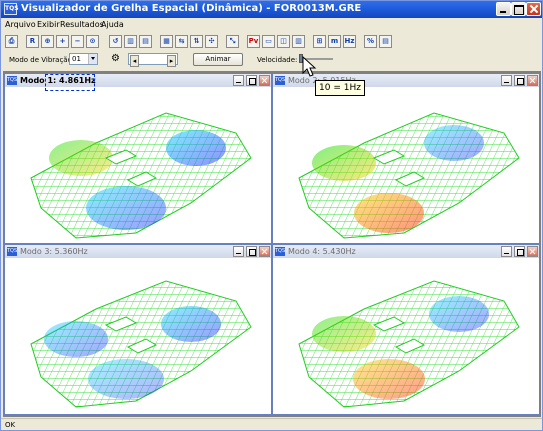  Describe the element at coordinates (115, 58) in the screenshot. I see `animation-icon: ⚙` at that location.